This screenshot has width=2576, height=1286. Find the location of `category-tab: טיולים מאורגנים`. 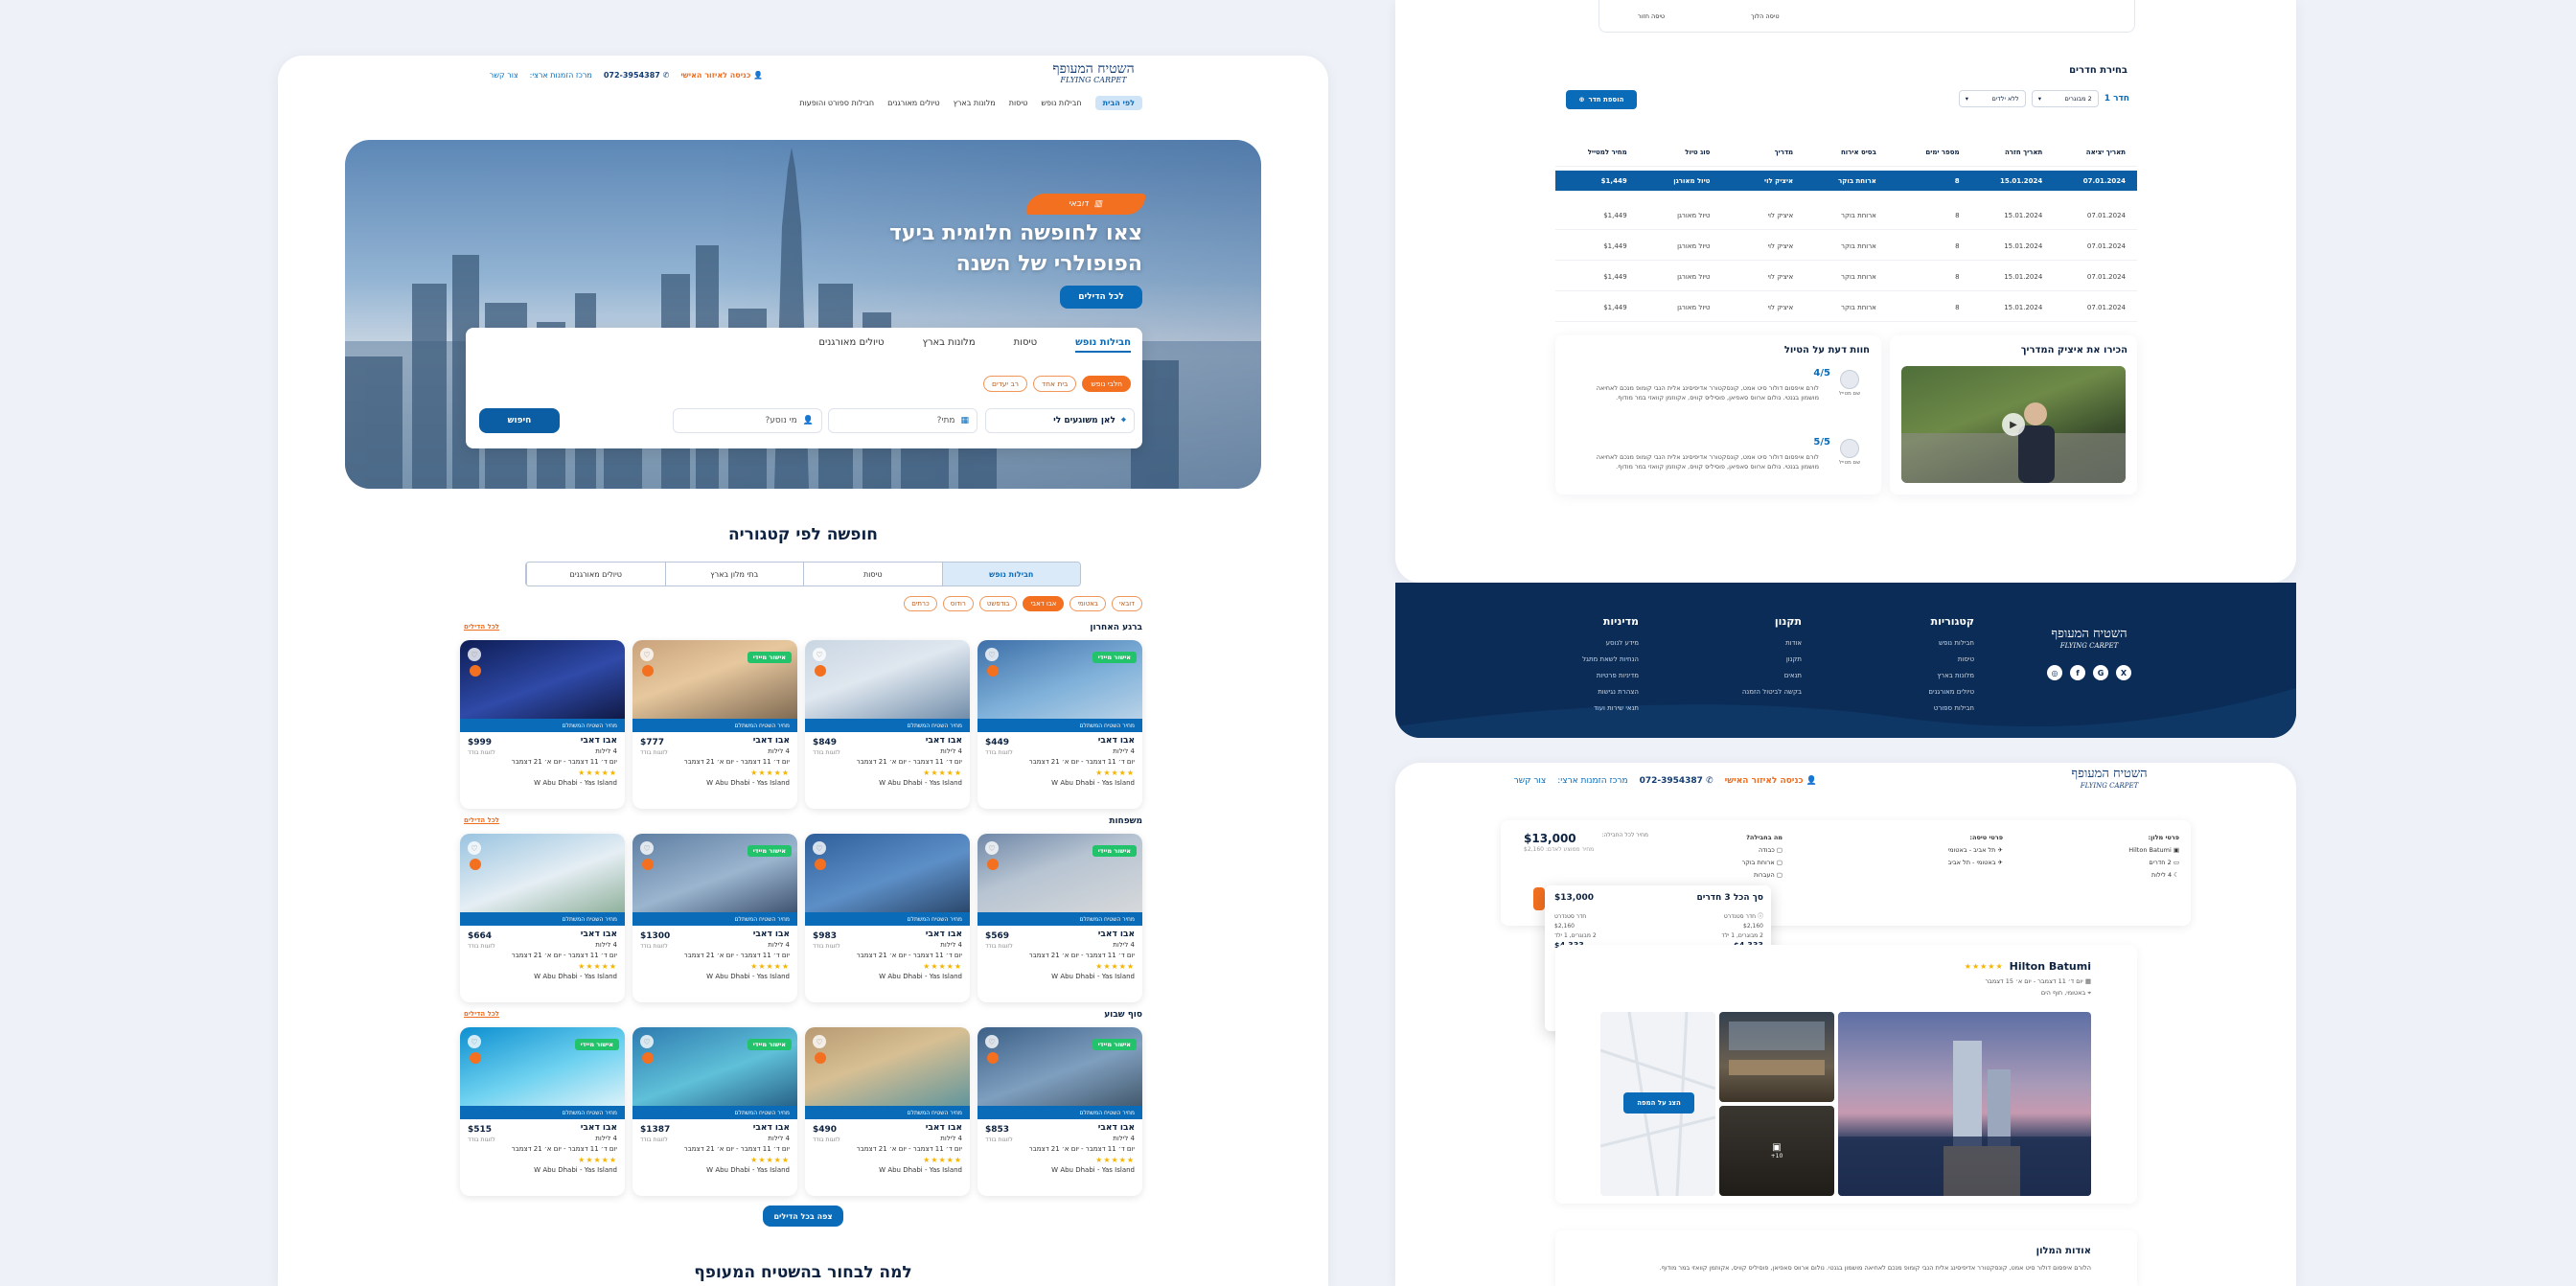

category-tab: טיולים מאורגנים is located at coordinates (595, 574).